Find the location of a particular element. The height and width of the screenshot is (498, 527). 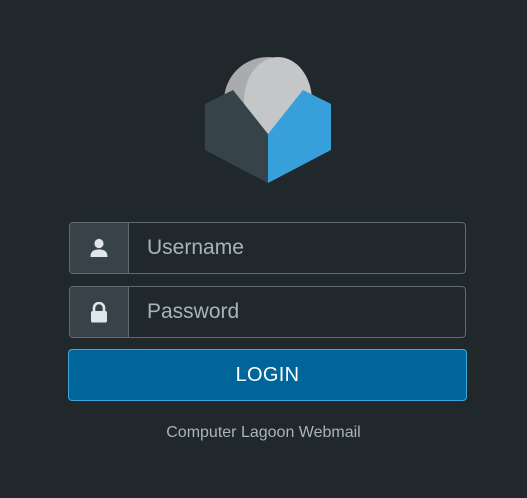

username-icon-panel is located at coordinates (99, 248).